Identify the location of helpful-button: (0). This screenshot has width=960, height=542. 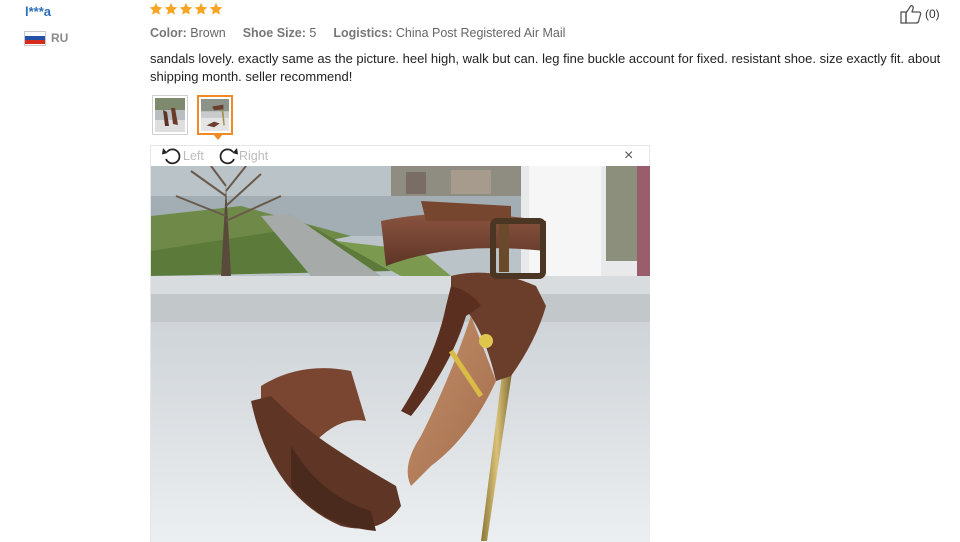
(920, 14).